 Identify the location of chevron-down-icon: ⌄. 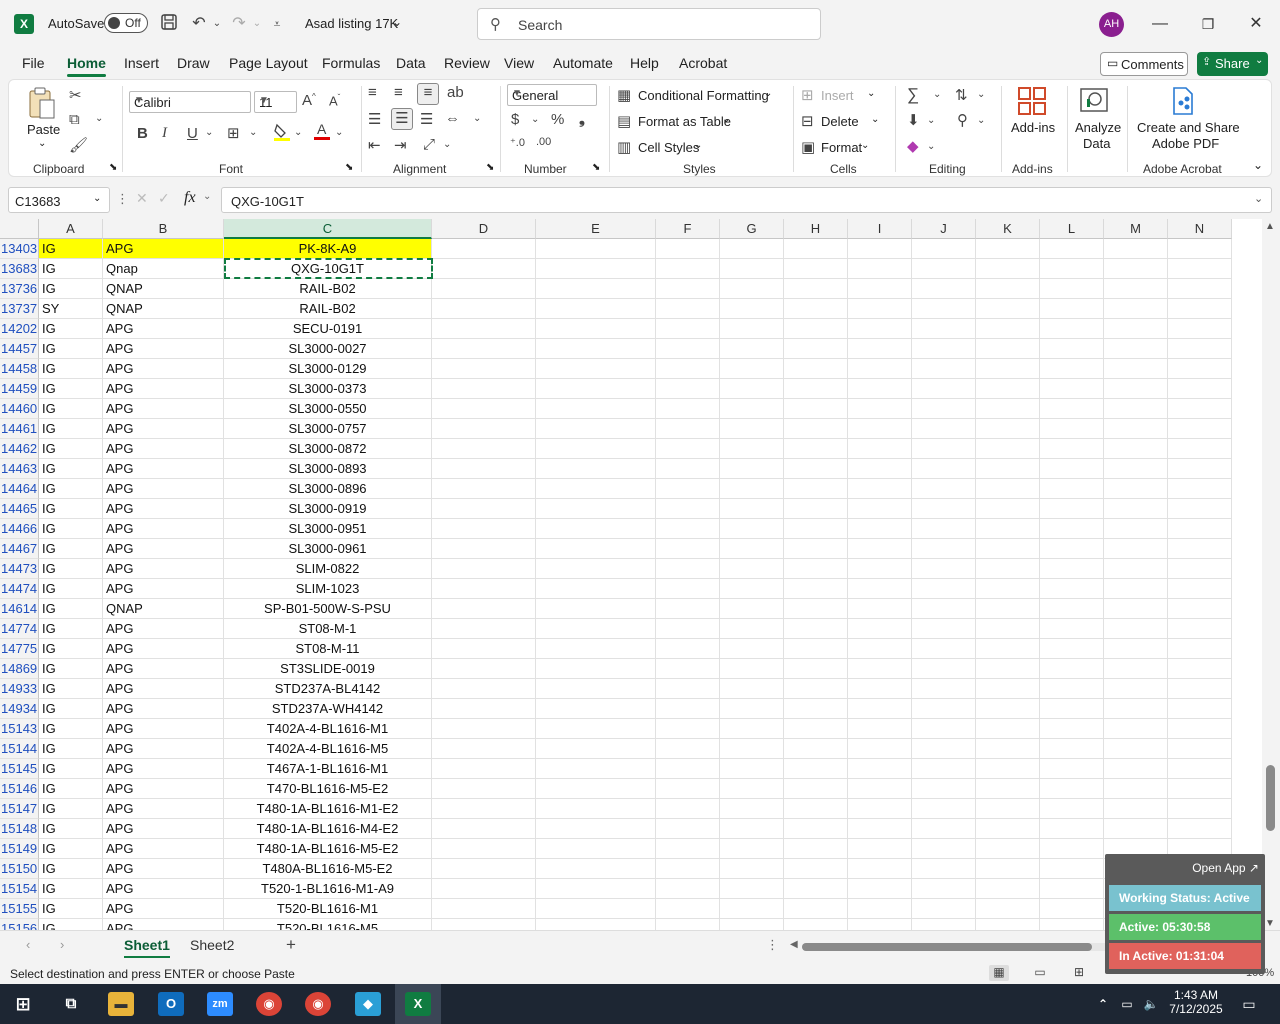
(207, 196).